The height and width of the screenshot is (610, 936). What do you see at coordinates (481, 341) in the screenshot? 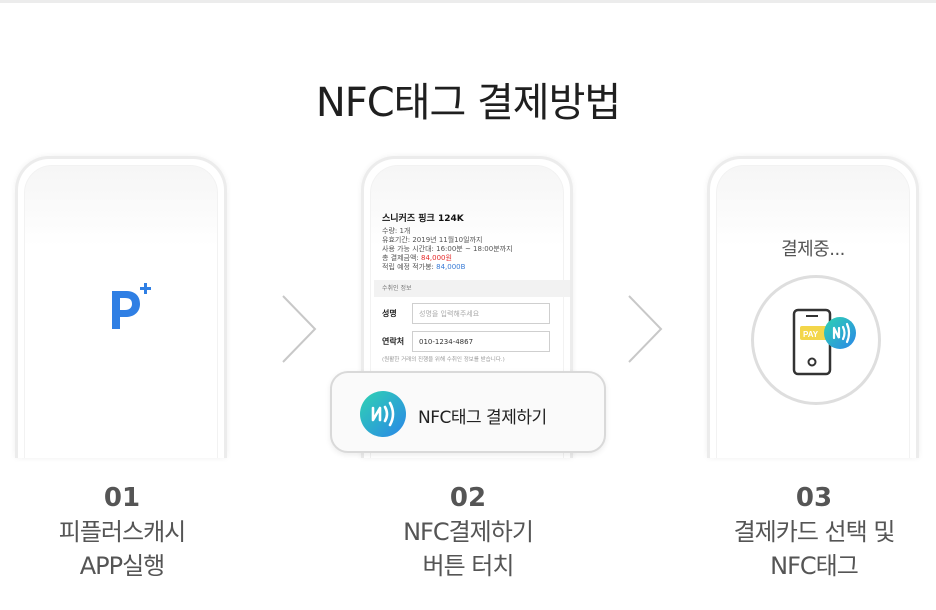
I see `phone-input: 010-1234-4867` at bounding box center [481, 341].